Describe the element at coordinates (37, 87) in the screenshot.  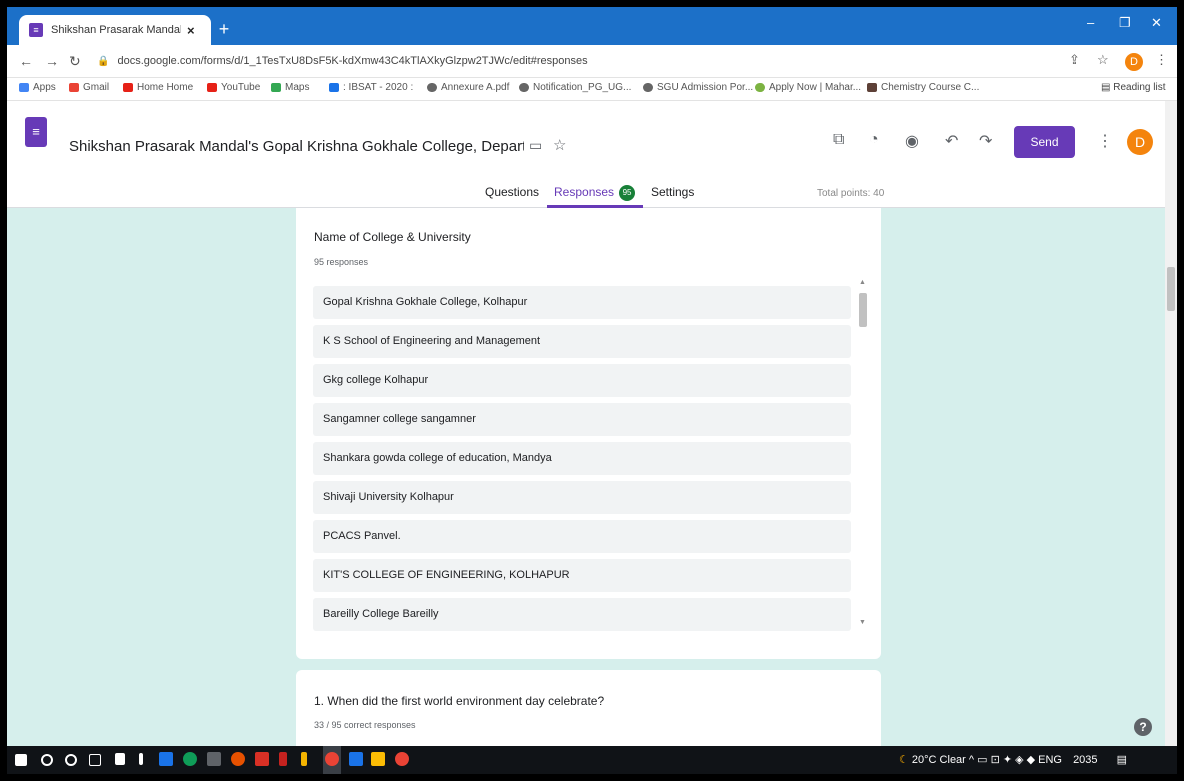
I see `bookmark-apps: Apps` at that location.